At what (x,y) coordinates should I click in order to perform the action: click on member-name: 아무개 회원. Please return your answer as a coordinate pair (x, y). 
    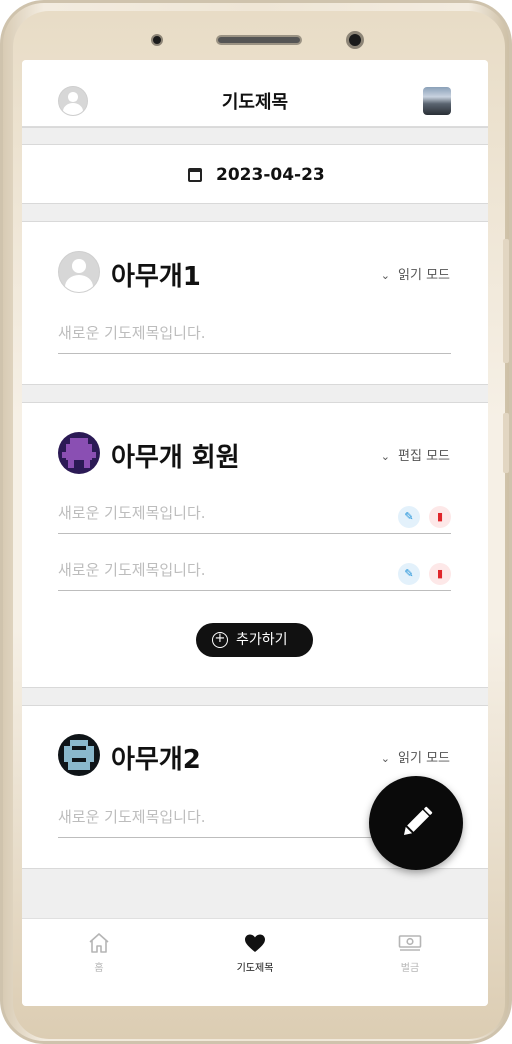
    Looking at the image, I should click on (175, 458).